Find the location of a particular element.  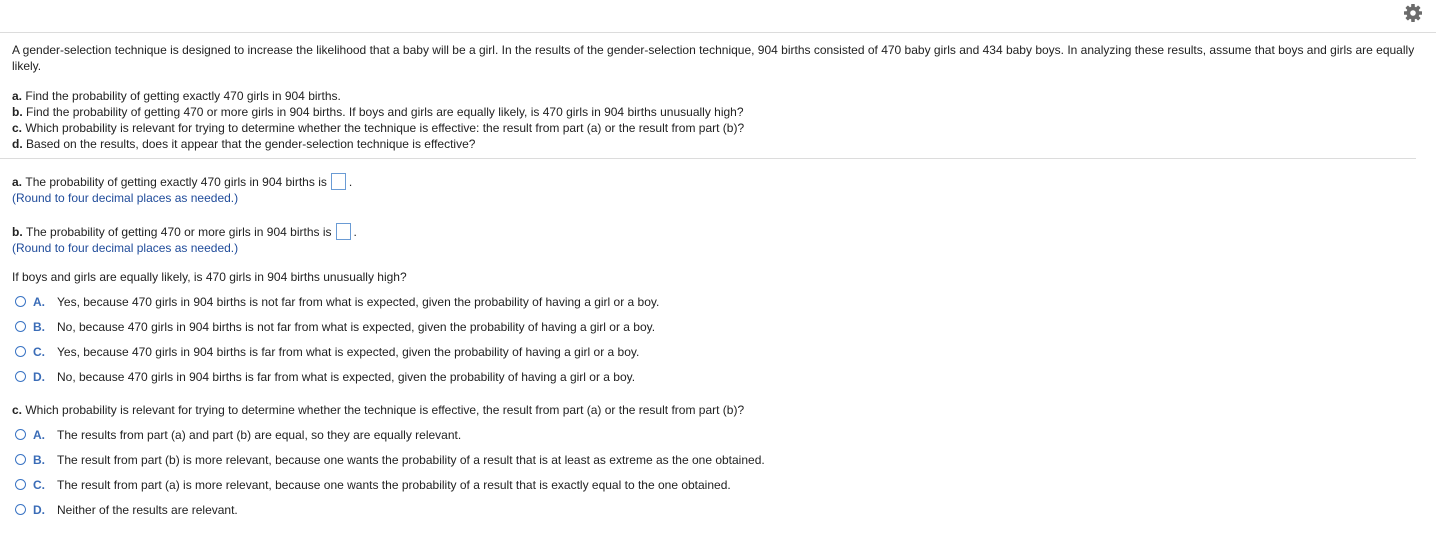

part-b-answer-input is located at coordinates (343, 231).